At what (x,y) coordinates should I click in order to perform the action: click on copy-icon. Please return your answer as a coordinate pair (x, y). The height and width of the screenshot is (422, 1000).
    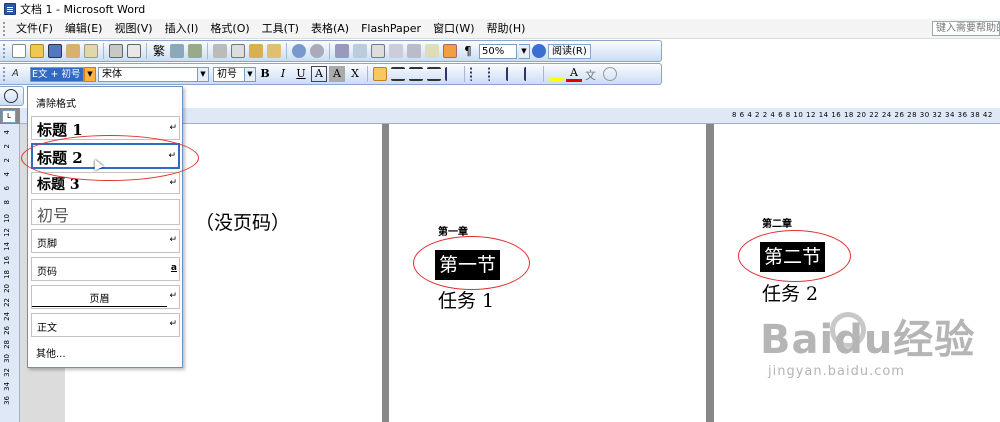
    Looking at the image, I should click on (238, 51).